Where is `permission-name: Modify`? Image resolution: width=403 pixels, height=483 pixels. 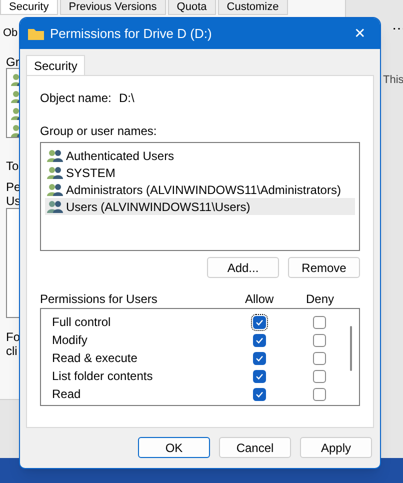 permission-name: Modify is located at coordinates (69, 340).